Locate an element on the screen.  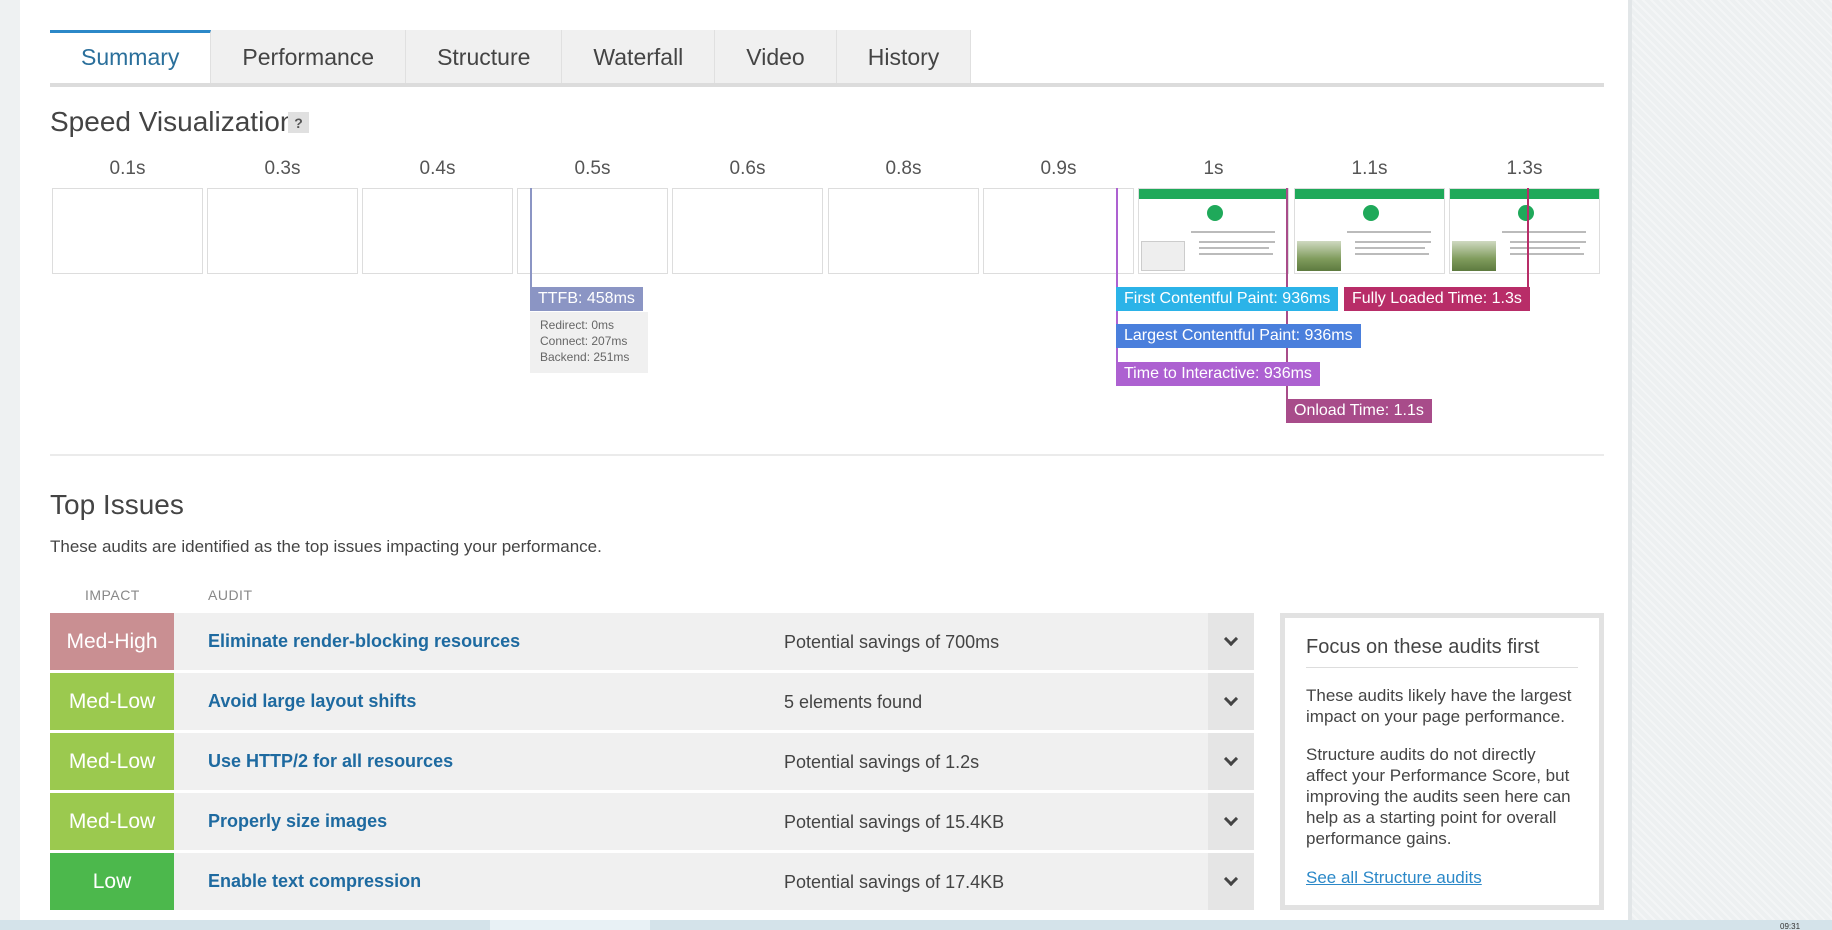
thumbnail-image-placeholder is located at coordinates (1163, 256).